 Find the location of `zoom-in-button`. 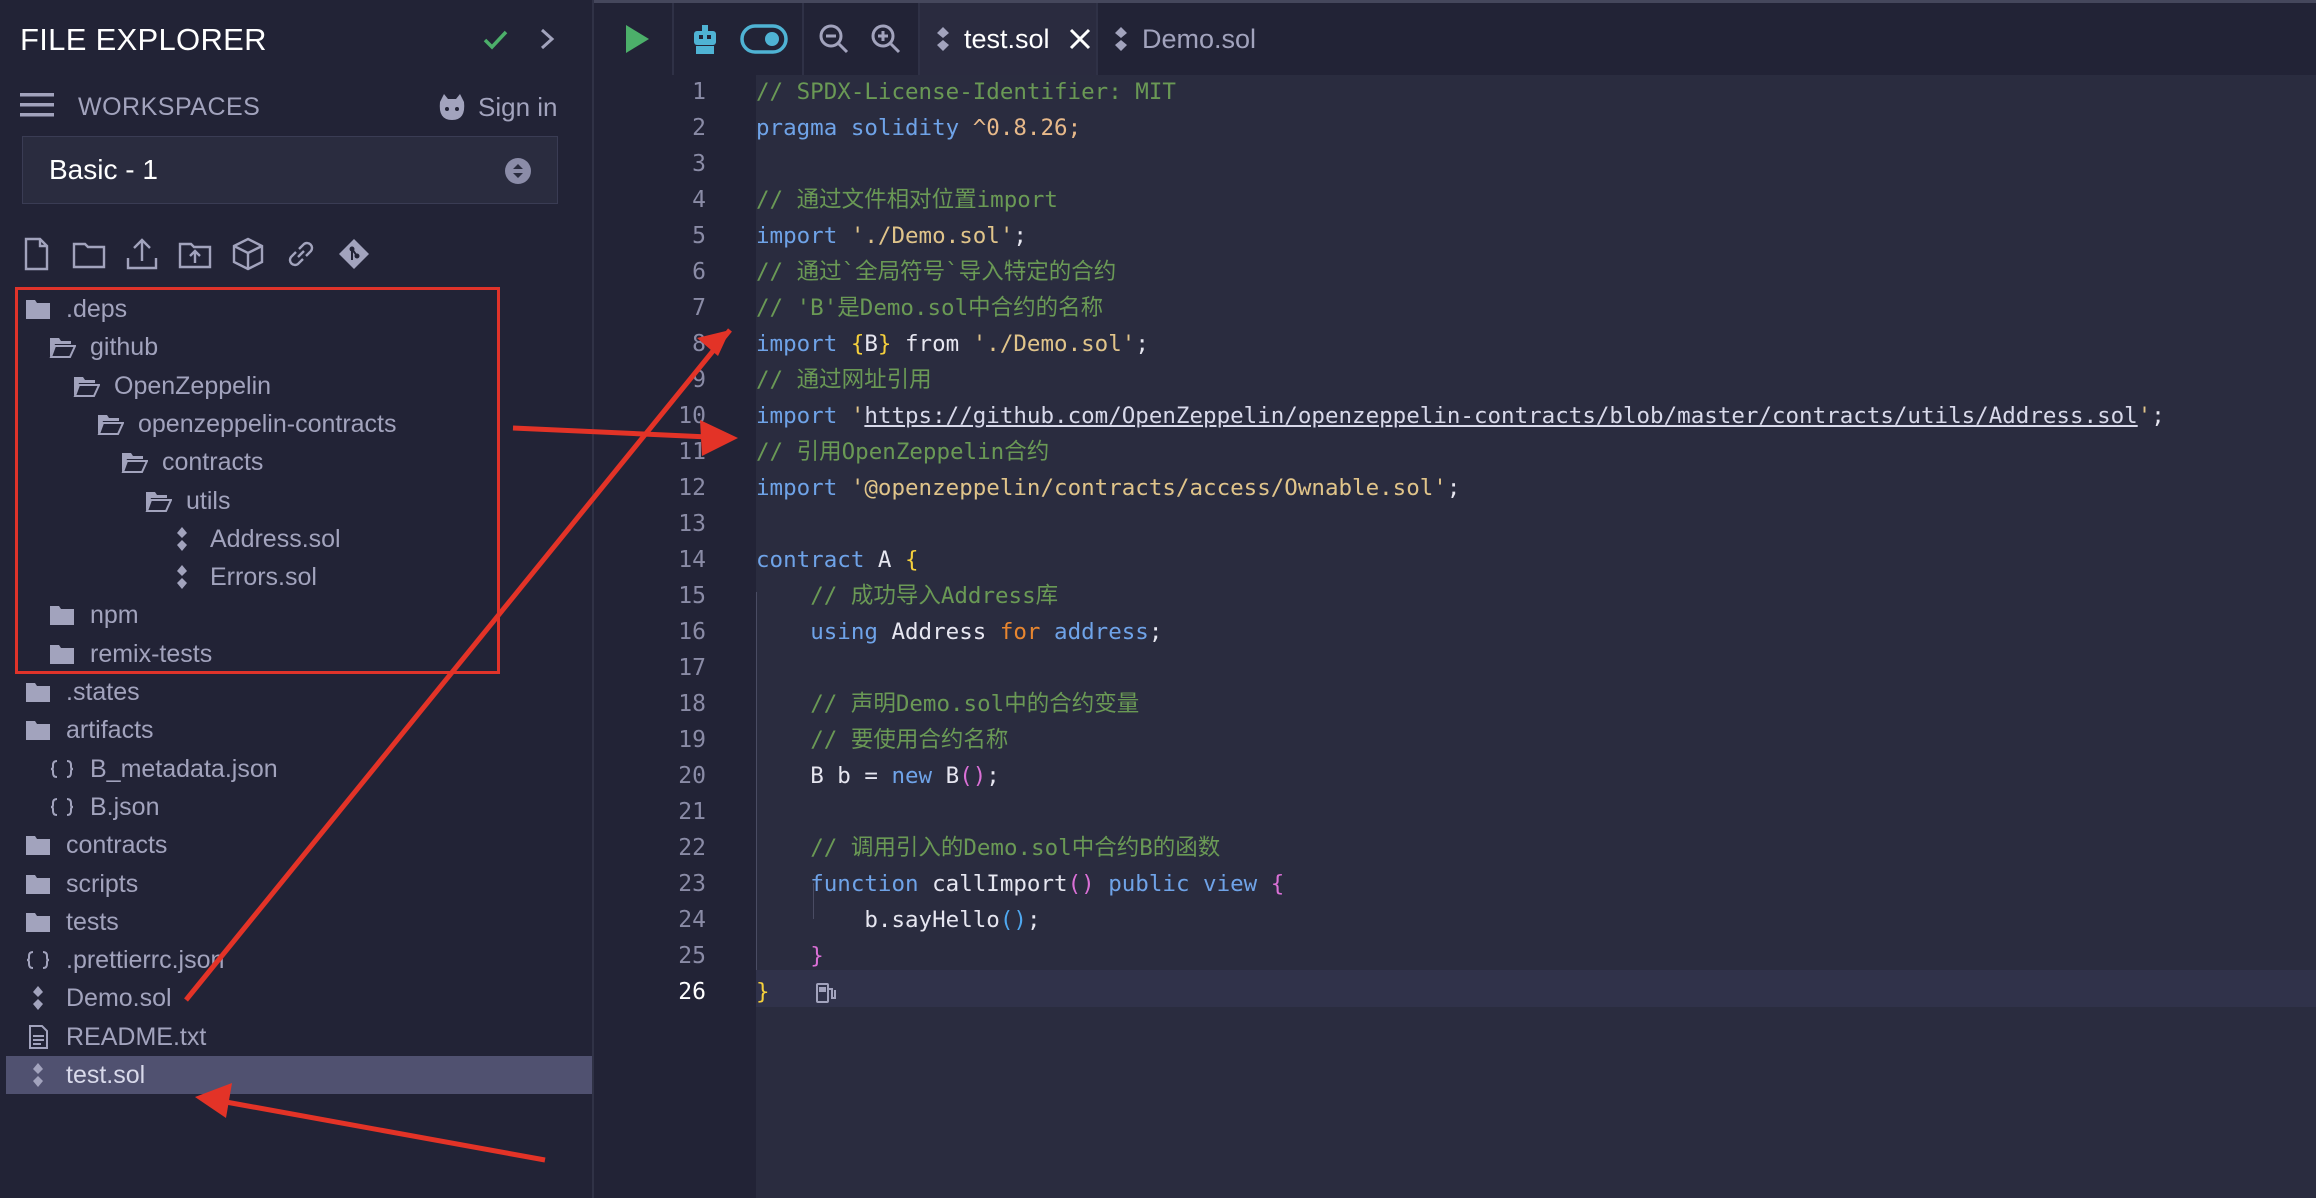

zoom-in-button is located at coordinates (886, 39).